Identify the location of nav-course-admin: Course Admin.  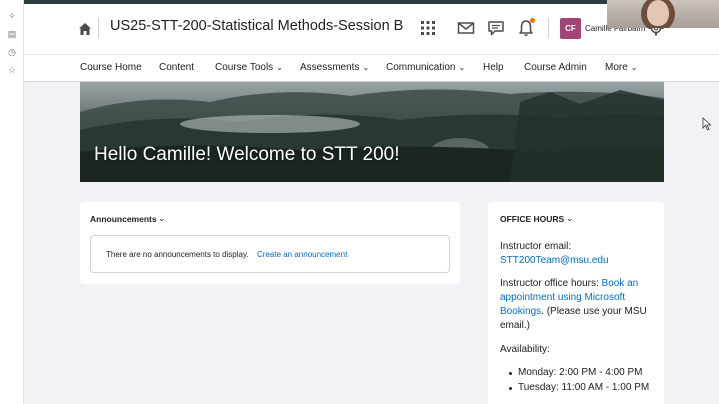
(555, 67).